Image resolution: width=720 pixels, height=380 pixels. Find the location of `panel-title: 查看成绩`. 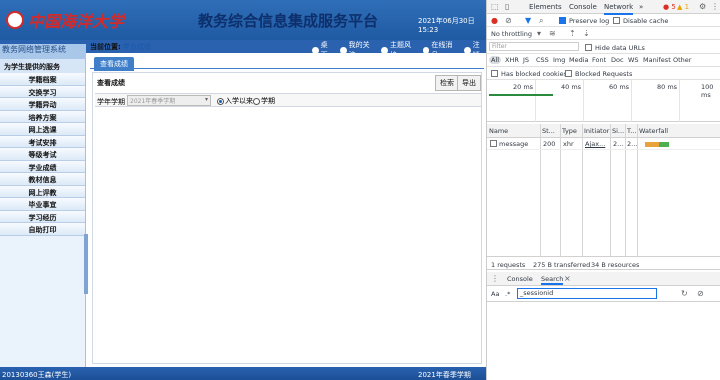

panel-title: 查看成绩 is located at coordinates (111, 83).